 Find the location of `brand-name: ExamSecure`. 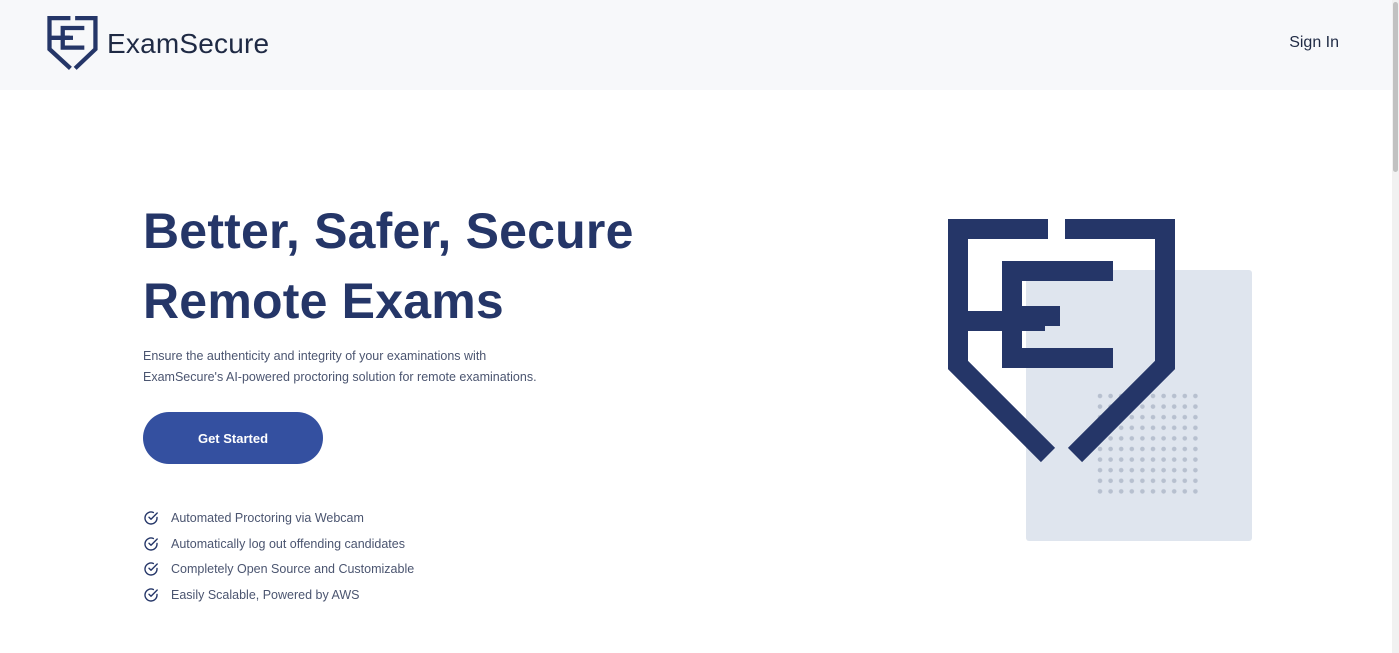

brand-name: ExamSecure is located at coordinates (188, 43).